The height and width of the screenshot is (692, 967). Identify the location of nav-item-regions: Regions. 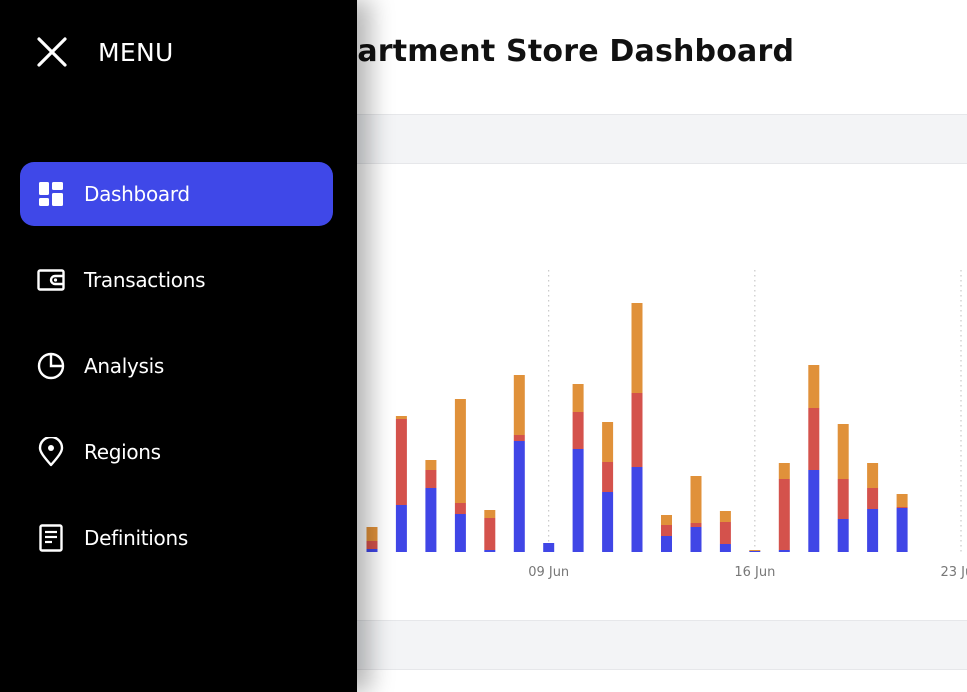
(176, 452).